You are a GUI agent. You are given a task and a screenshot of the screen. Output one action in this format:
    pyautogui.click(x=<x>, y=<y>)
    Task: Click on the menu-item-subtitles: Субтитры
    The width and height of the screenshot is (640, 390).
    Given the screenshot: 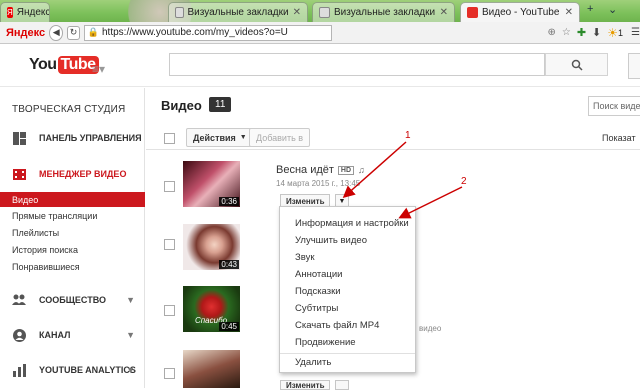 What is the action you would take?
    pyautogui.click(x=347, y=308)
    